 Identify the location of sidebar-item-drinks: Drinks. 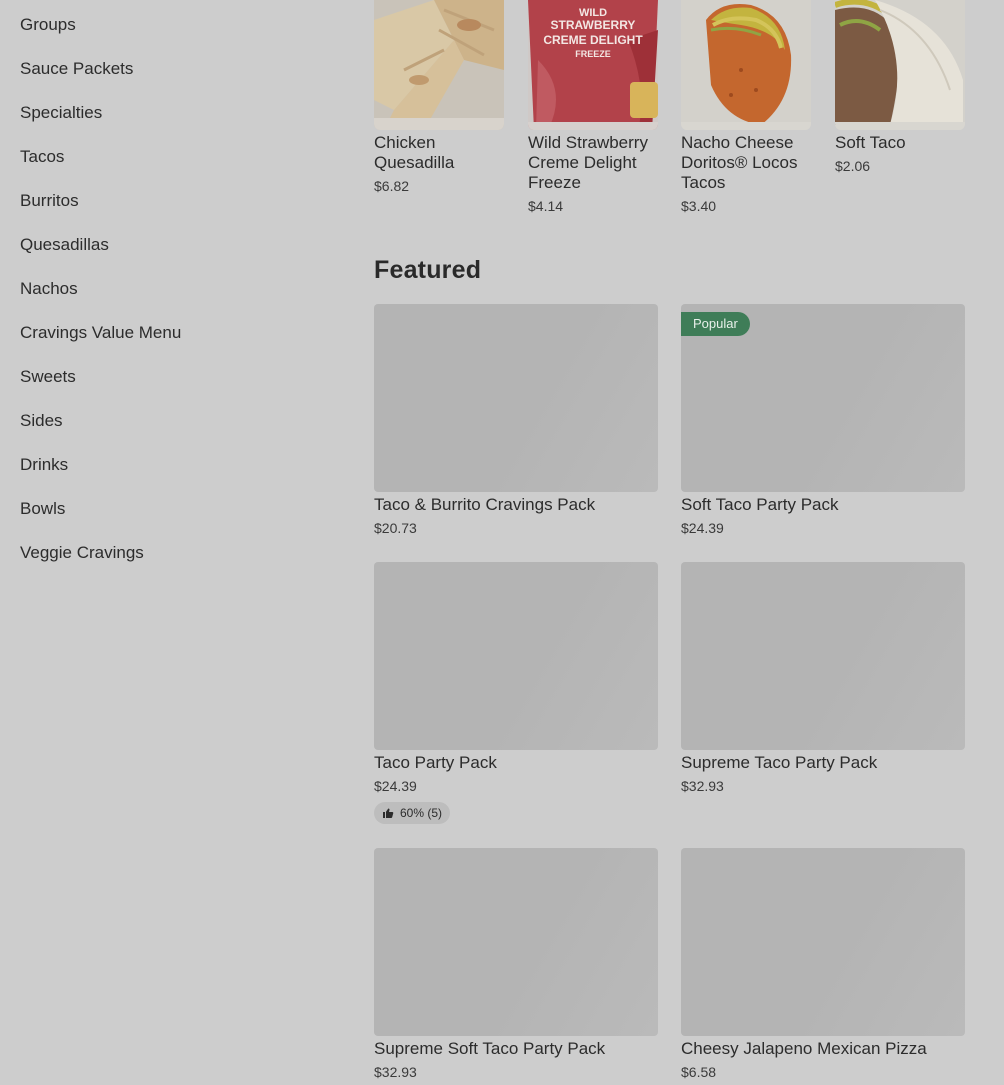
(44, 465).